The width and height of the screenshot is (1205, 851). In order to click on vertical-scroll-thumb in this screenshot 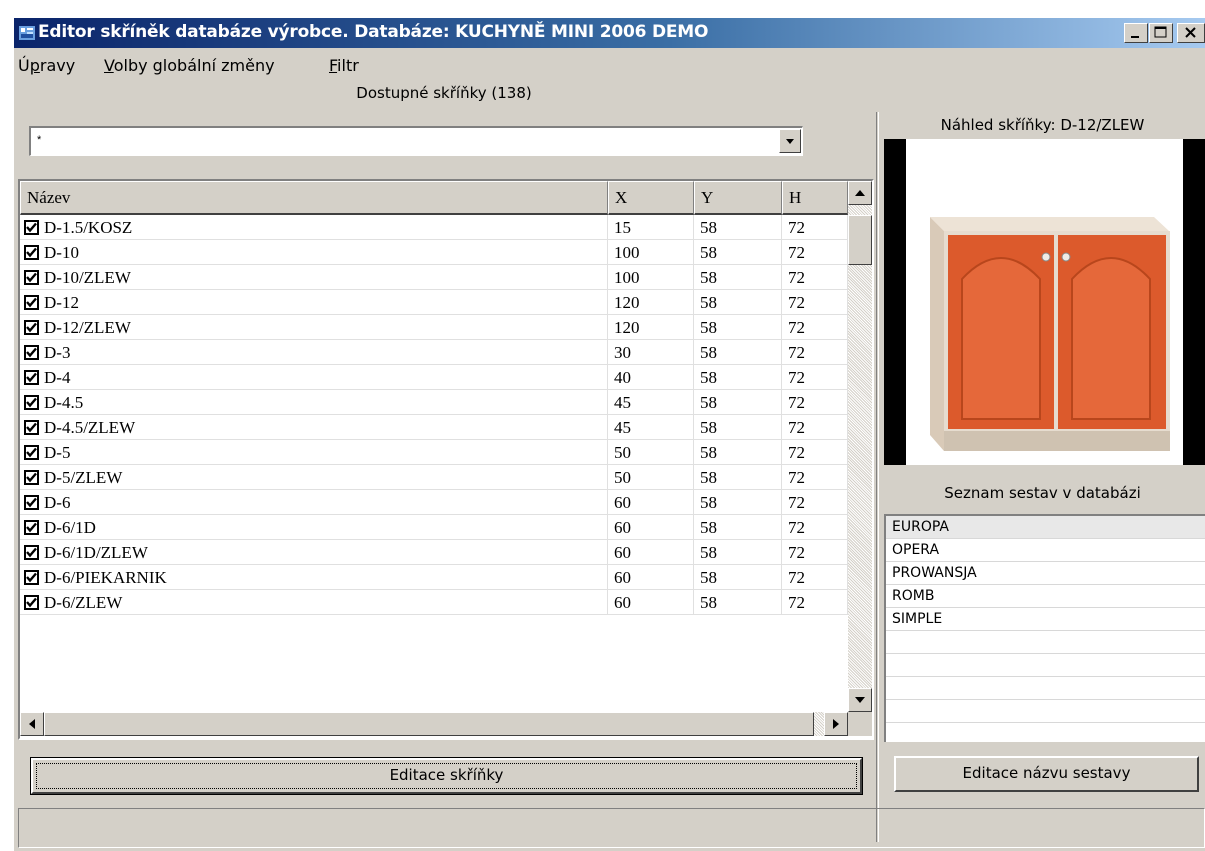, I will do `click(860, 240)`.